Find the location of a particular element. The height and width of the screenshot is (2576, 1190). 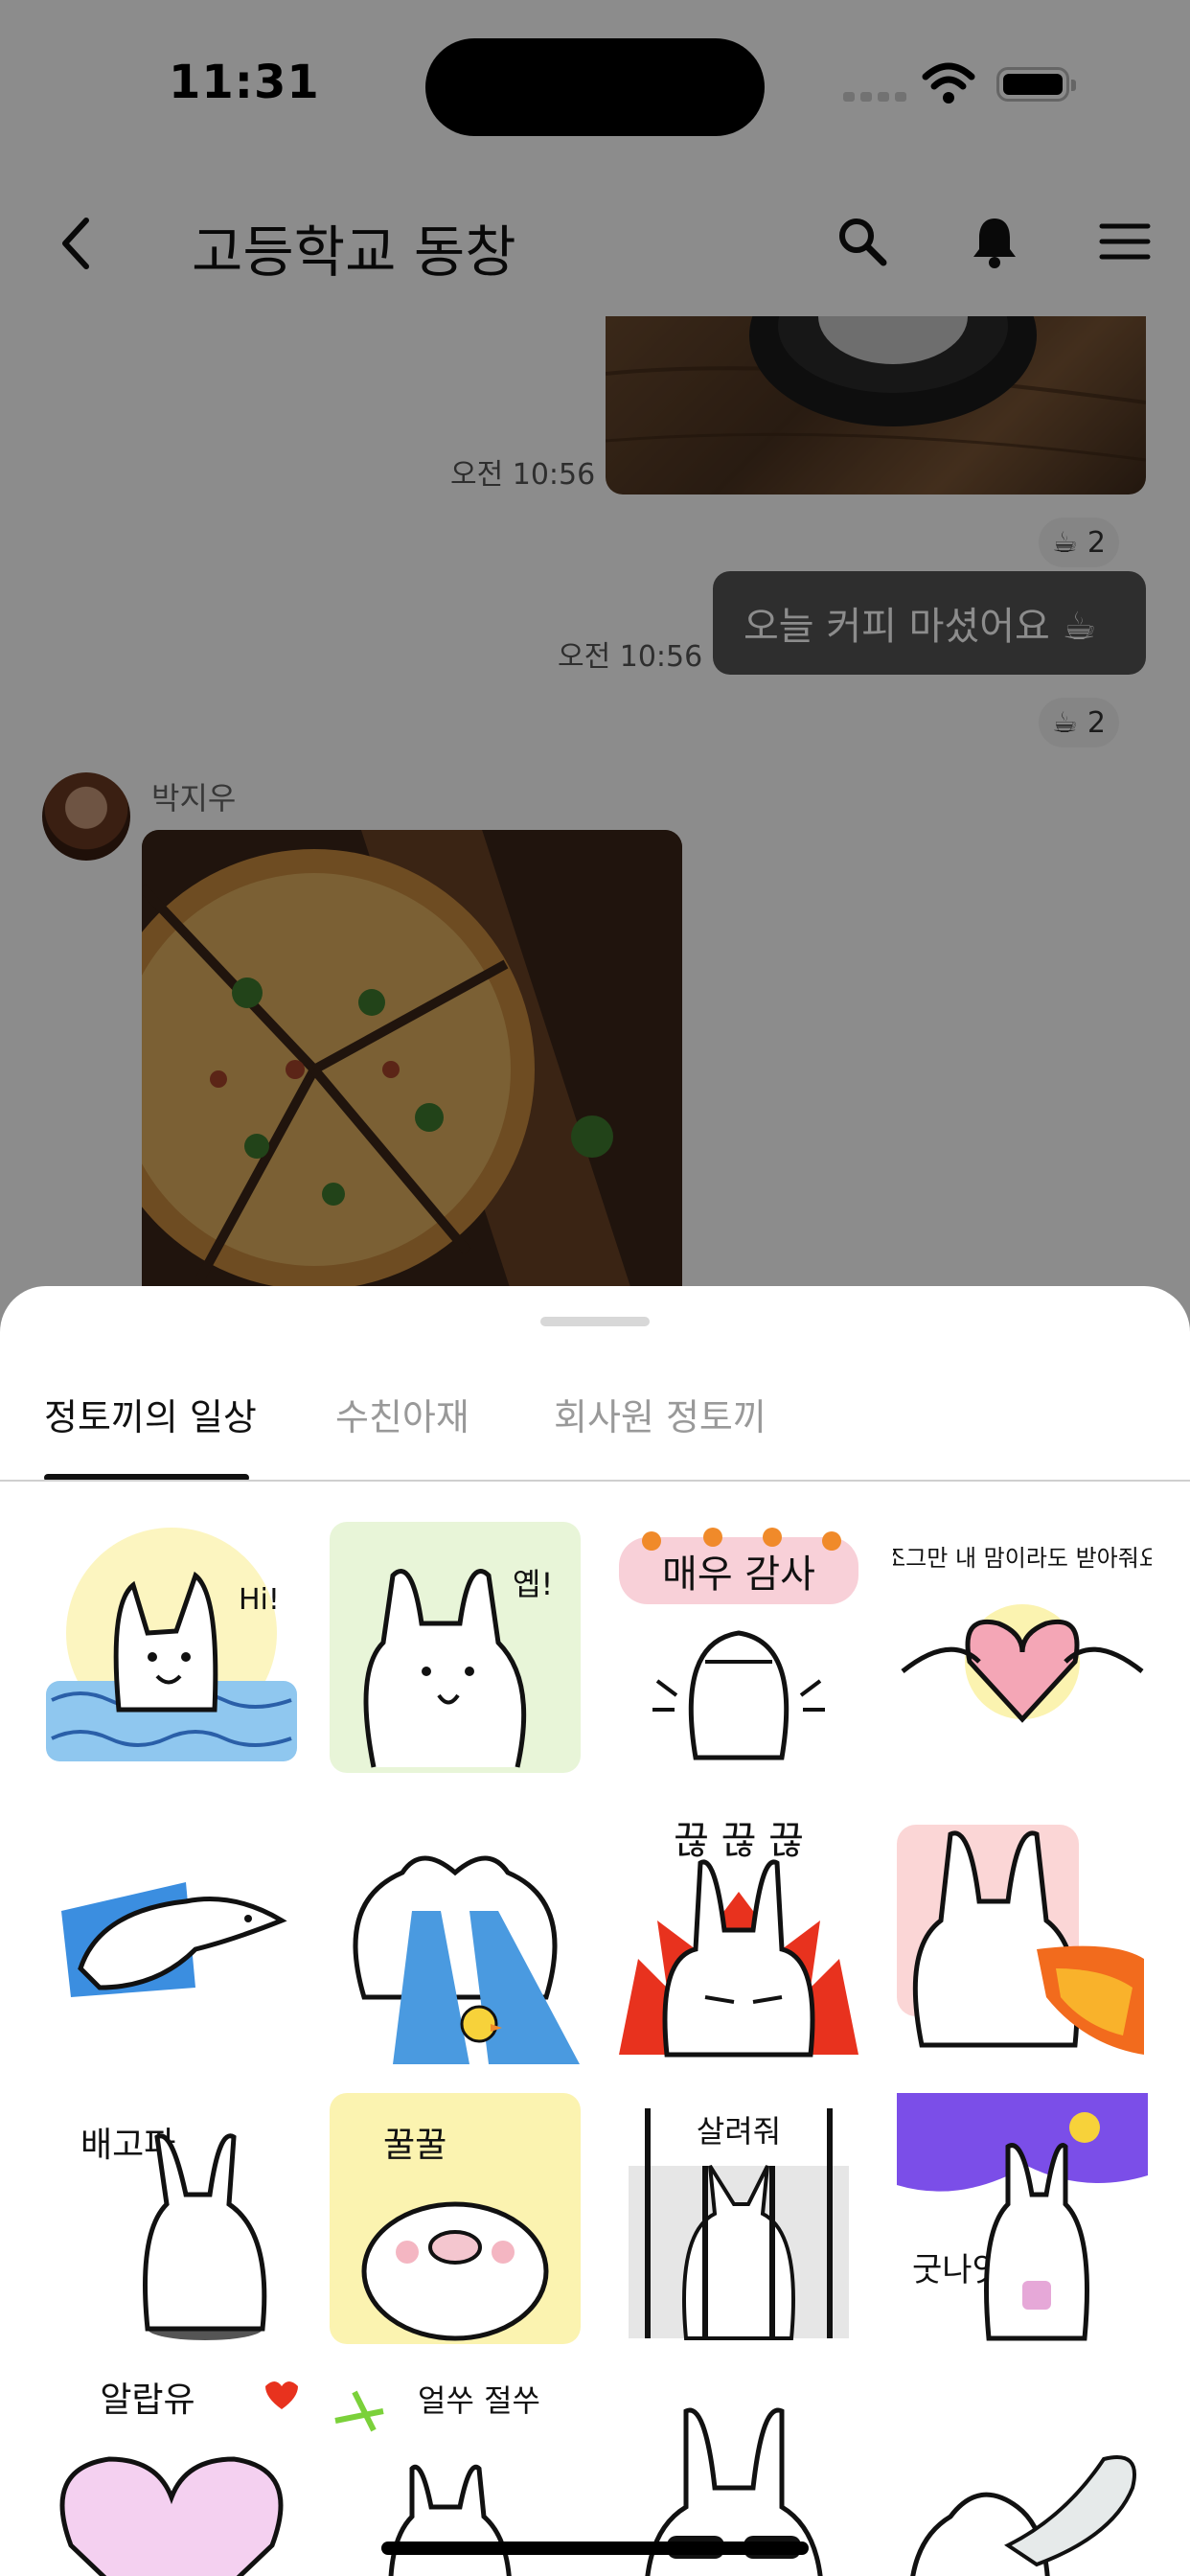

tab-office-jeongtokki: 회사원 정토끼 is located at coordinates (661, 1414).